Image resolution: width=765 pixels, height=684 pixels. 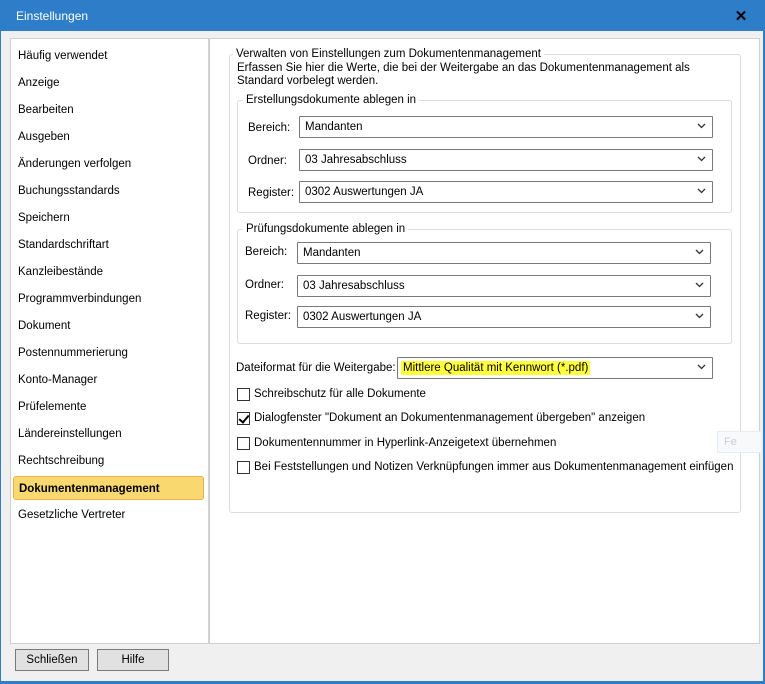 I want to click on sidebar-item-anzeige: Anzeige, so click(x=108, y=83).